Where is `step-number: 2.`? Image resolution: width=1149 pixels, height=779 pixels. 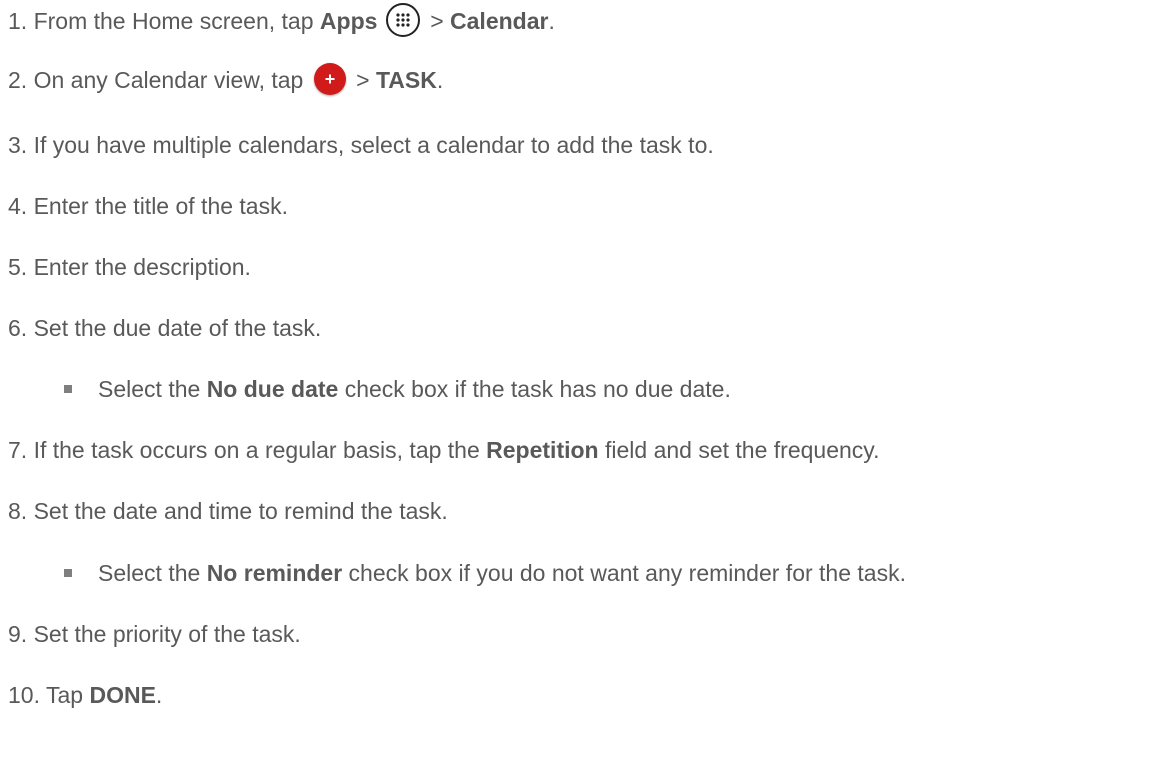
step-number: 2. is located at coordinates (18, 80).